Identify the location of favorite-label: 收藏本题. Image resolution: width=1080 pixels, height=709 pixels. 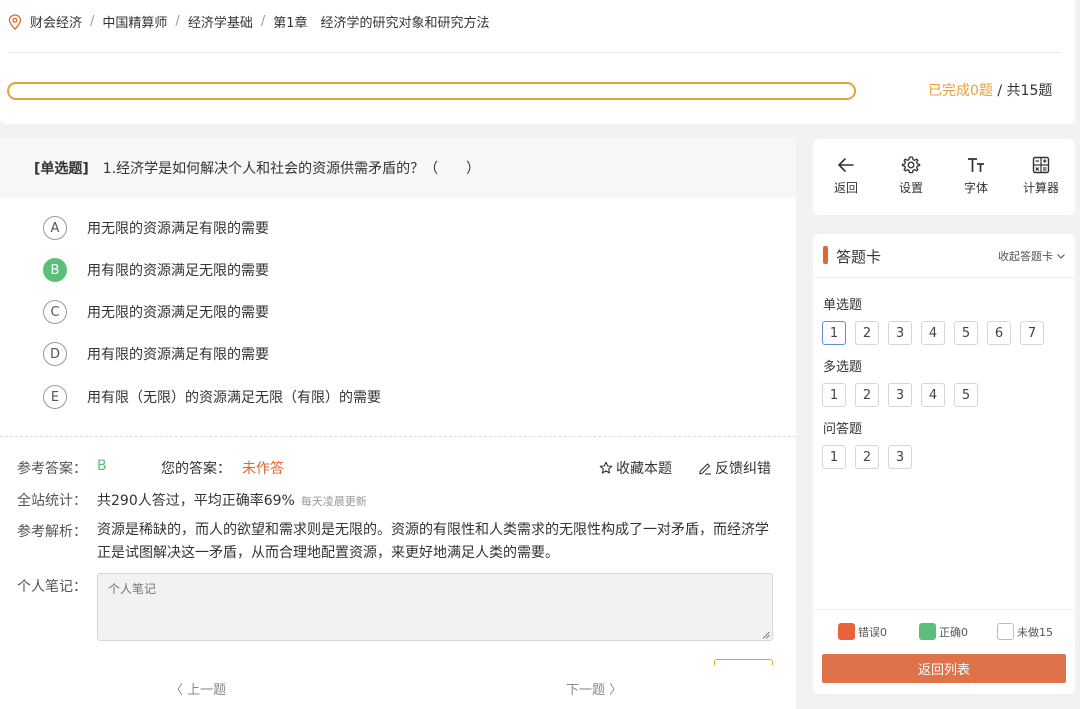
(644, 469).